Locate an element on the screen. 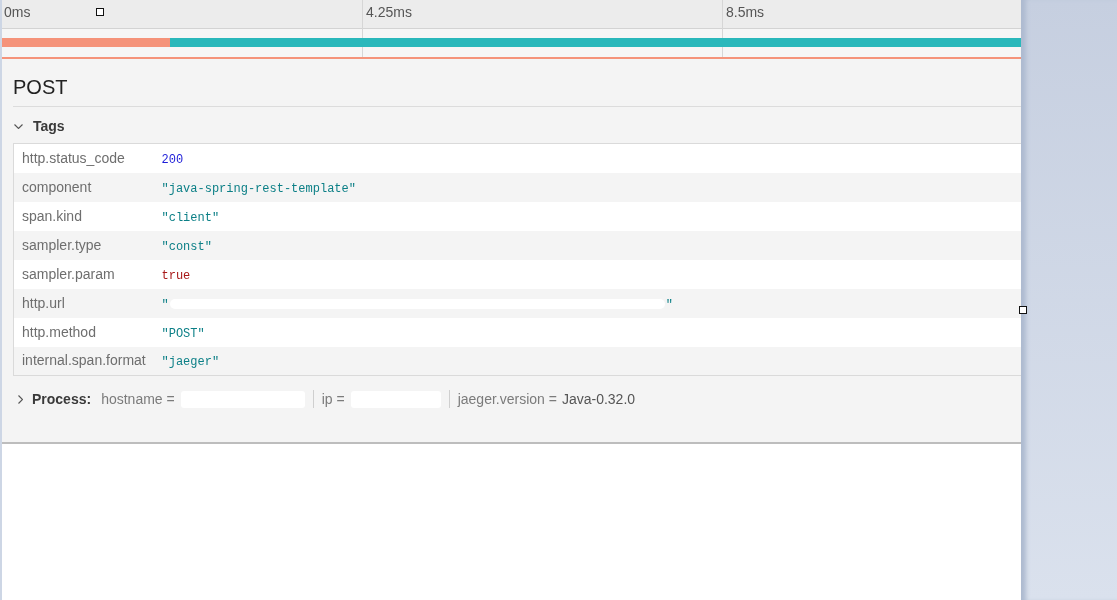 This screenshot has height=600, width=1117. tag-value: "jaeger" is located at coordinates (190, 362).